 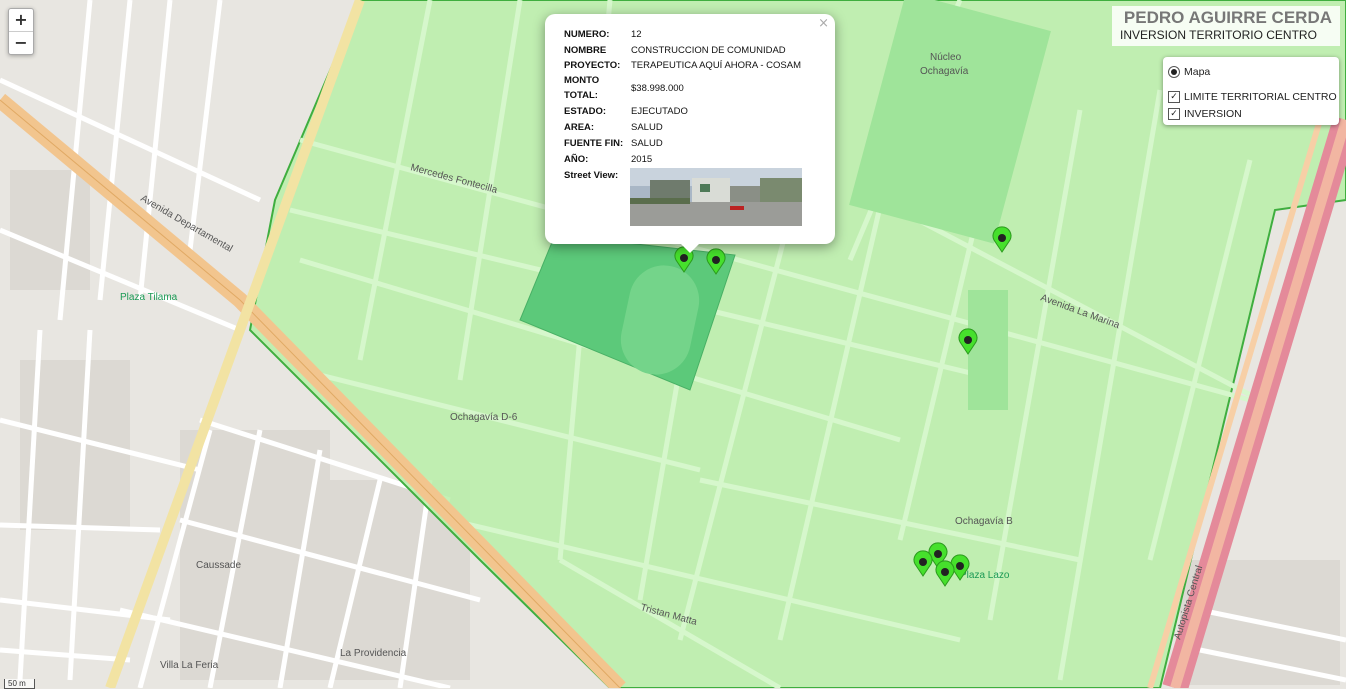 I want to click on zoom-out-button: −, so click(x=21, y=42).